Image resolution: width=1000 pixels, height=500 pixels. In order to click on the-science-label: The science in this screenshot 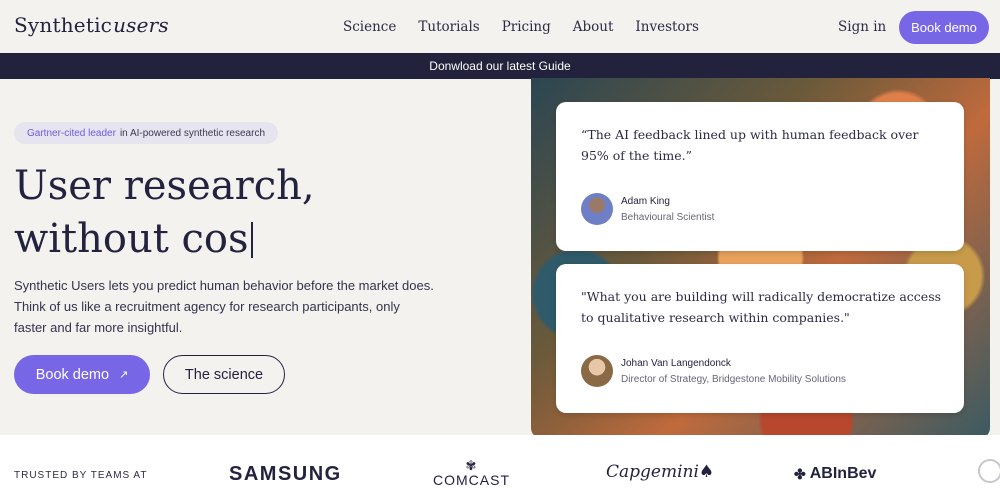, I will do `click(224, 374)`.